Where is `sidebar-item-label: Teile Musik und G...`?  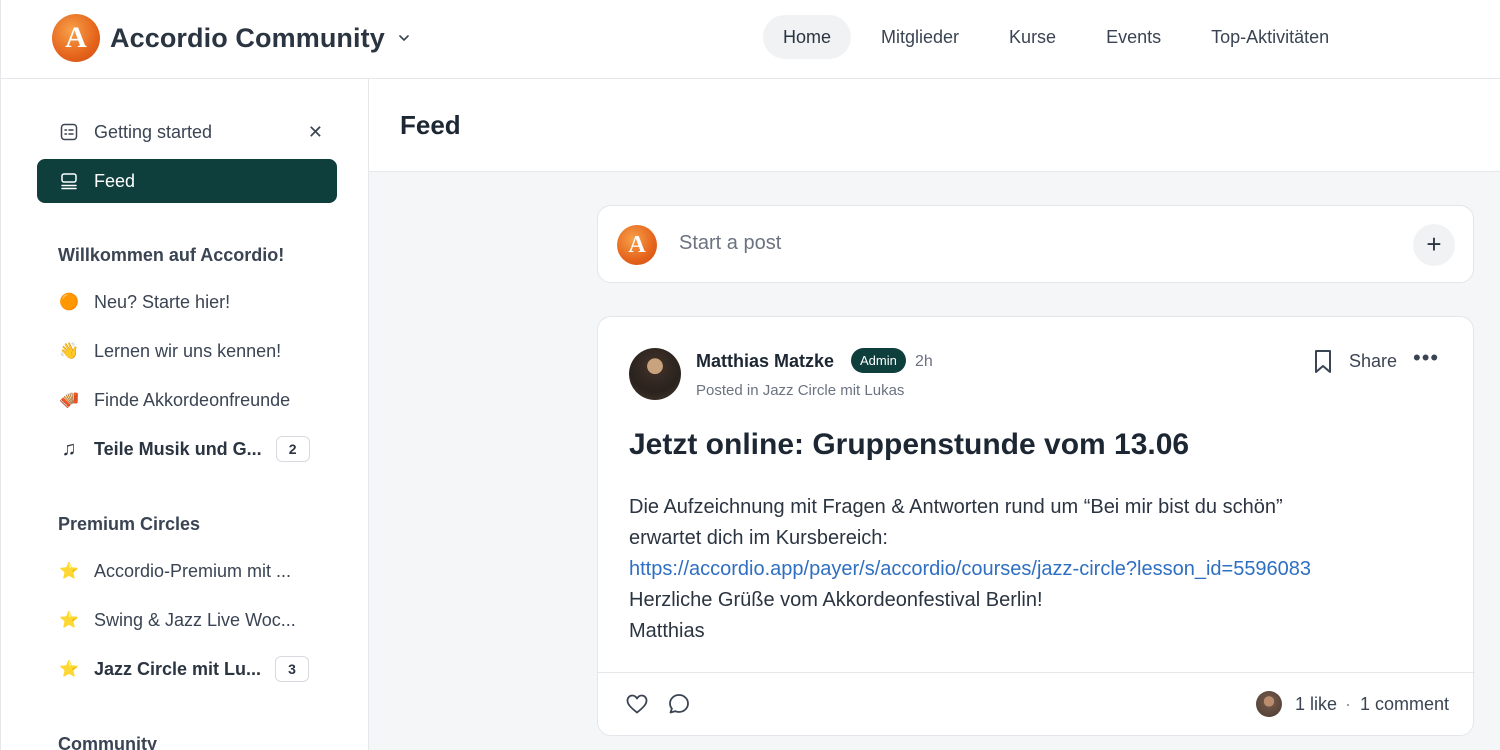
sidebar-item-label: Teile Musik und G... is located at coordinates (178, 448).